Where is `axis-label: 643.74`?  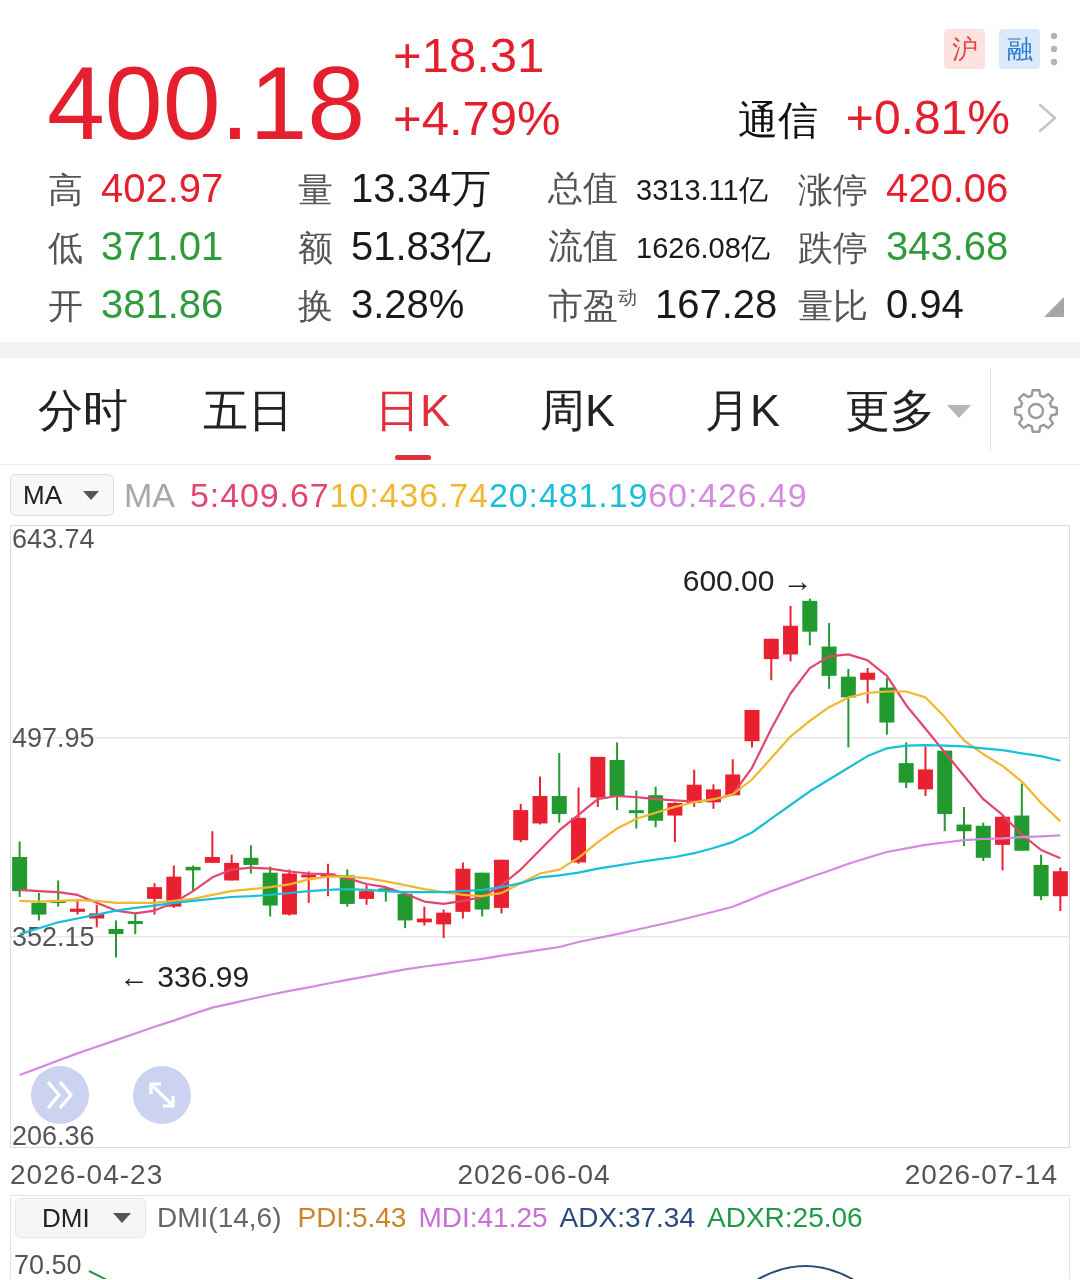
axis-label: 643.74 is located at coordinates (53, 539).